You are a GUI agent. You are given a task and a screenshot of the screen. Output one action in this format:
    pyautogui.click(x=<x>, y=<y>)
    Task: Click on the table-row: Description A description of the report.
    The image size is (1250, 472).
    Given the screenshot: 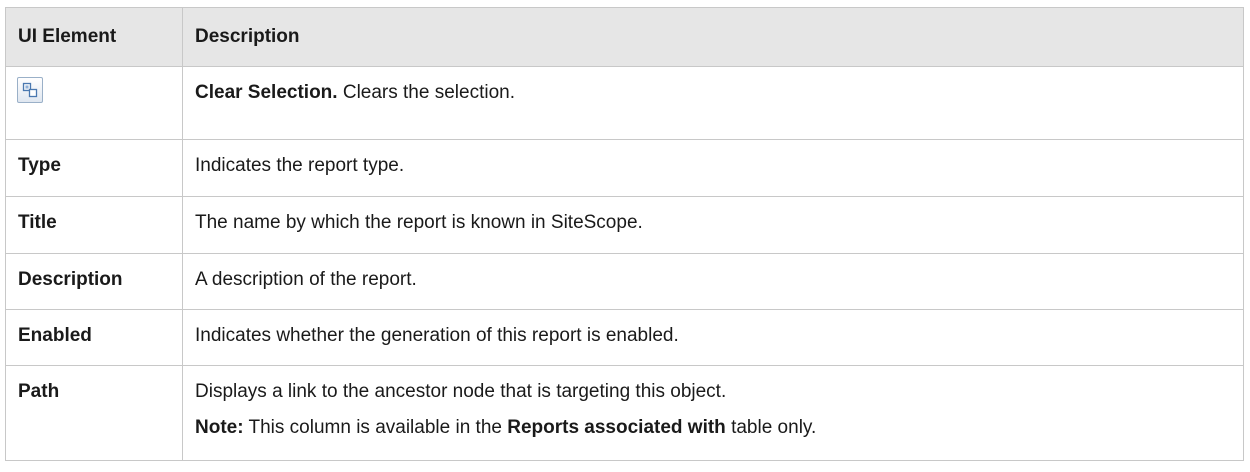 What is the action you would take?
    pyautogui.click(x=624, y=281)
    